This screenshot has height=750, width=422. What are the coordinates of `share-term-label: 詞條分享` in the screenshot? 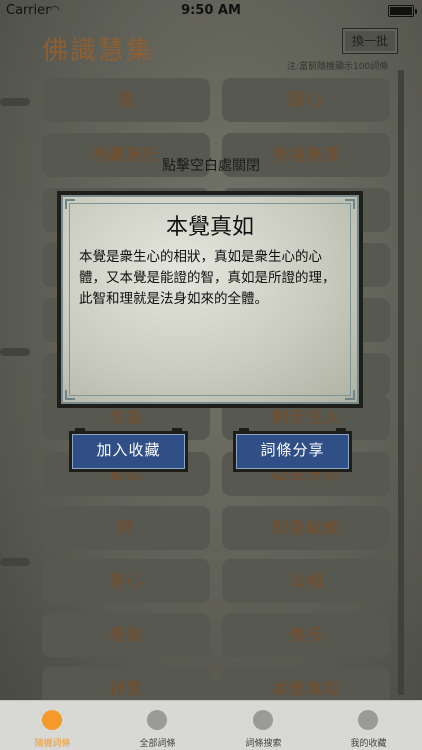 It's located at (292, 451).